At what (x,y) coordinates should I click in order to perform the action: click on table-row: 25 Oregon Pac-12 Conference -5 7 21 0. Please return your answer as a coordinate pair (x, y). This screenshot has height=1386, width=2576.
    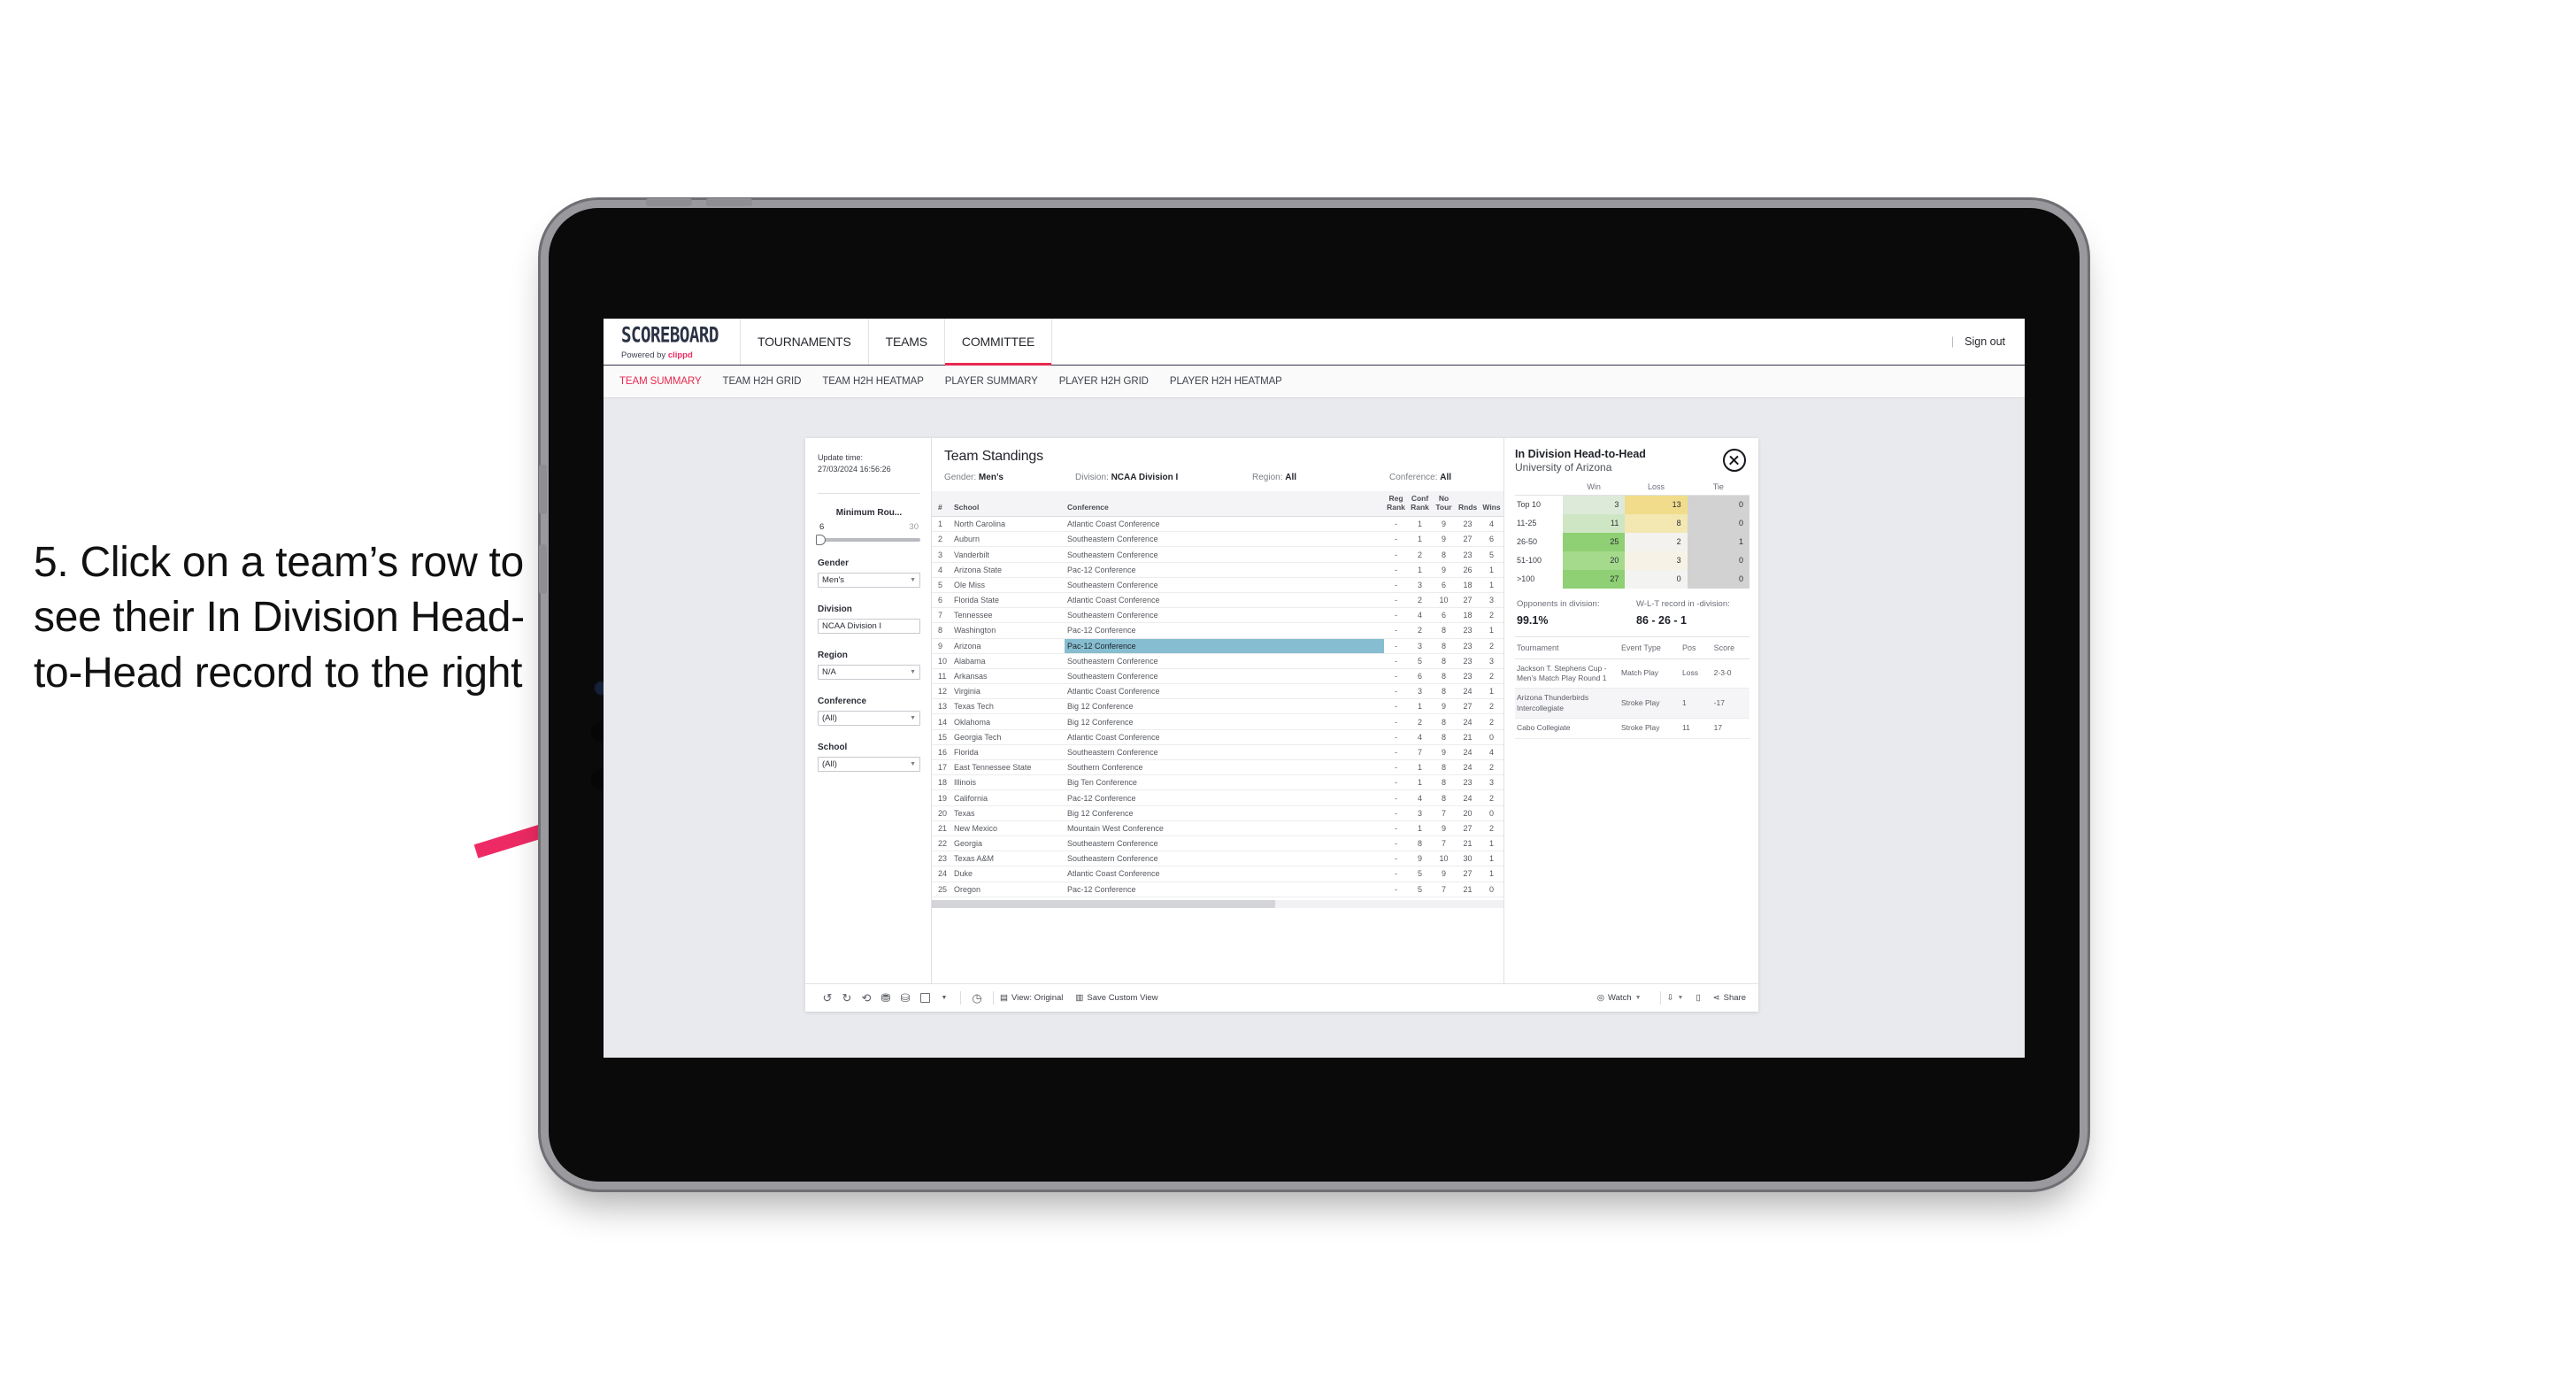
    Looking at the image, I should click on (1217, 890).